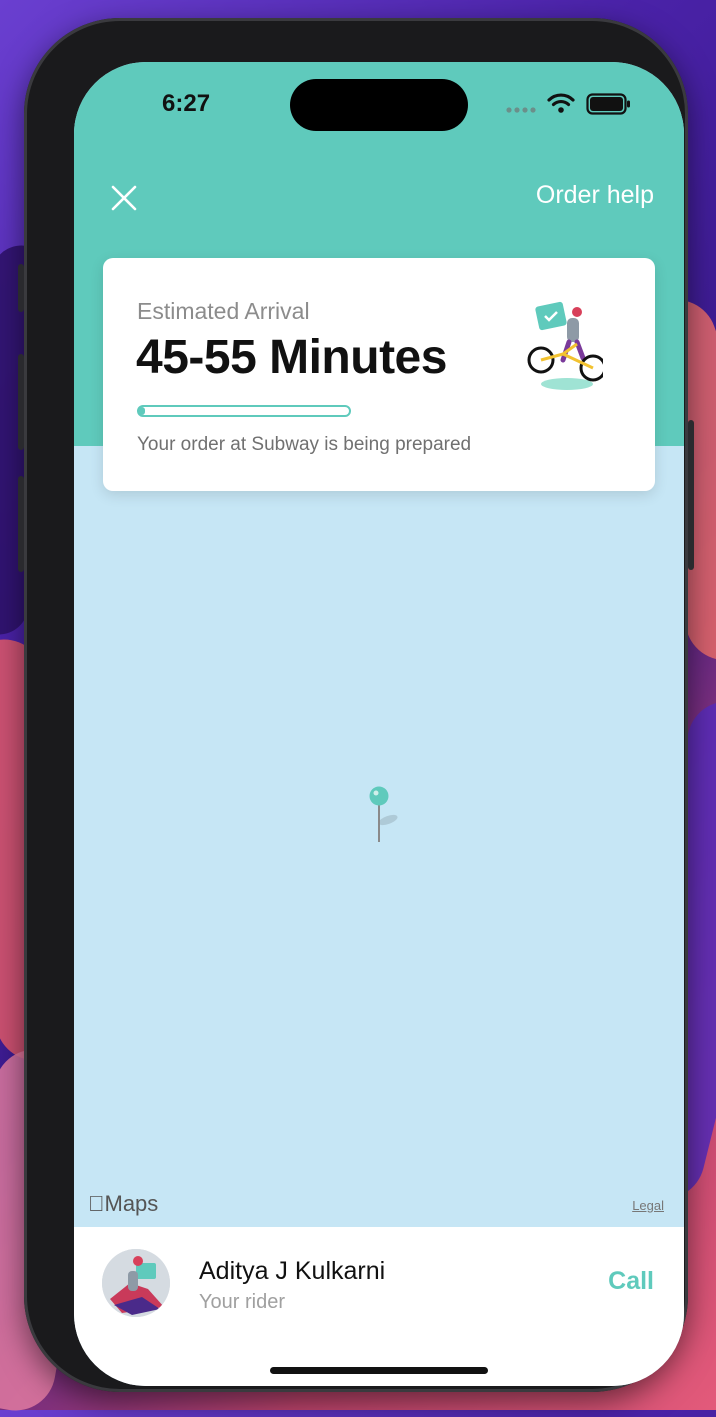 Image resolution: width=716 pixels, height=1417 pixels. I want to click on maps-attribution: Maps, so click(123, 1204).